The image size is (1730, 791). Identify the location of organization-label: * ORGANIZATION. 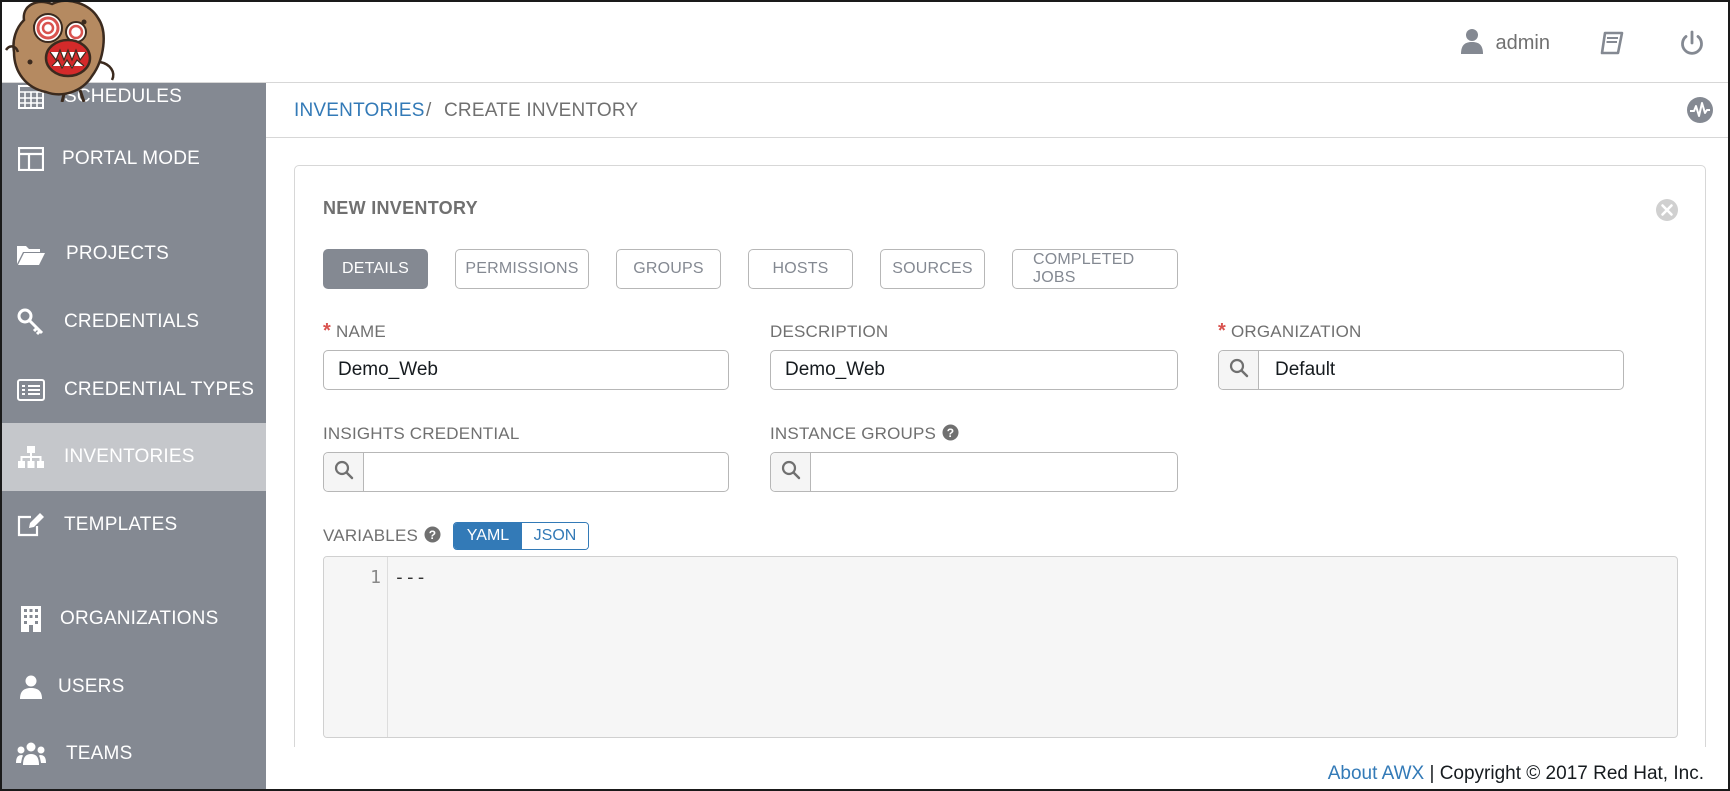
(1290, 331).